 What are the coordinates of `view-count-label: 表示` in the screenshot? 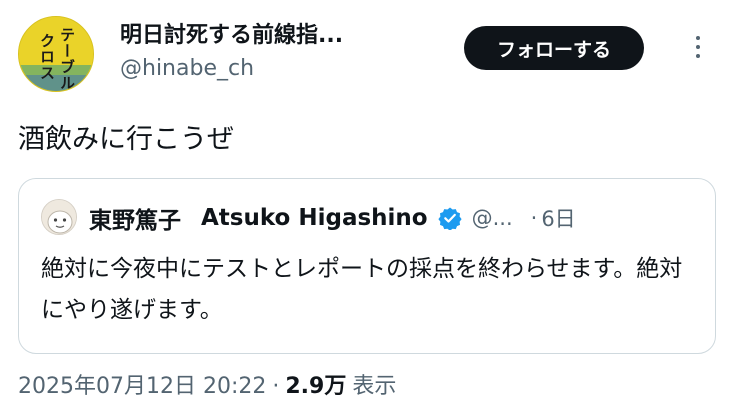 It's located at (374, 386).